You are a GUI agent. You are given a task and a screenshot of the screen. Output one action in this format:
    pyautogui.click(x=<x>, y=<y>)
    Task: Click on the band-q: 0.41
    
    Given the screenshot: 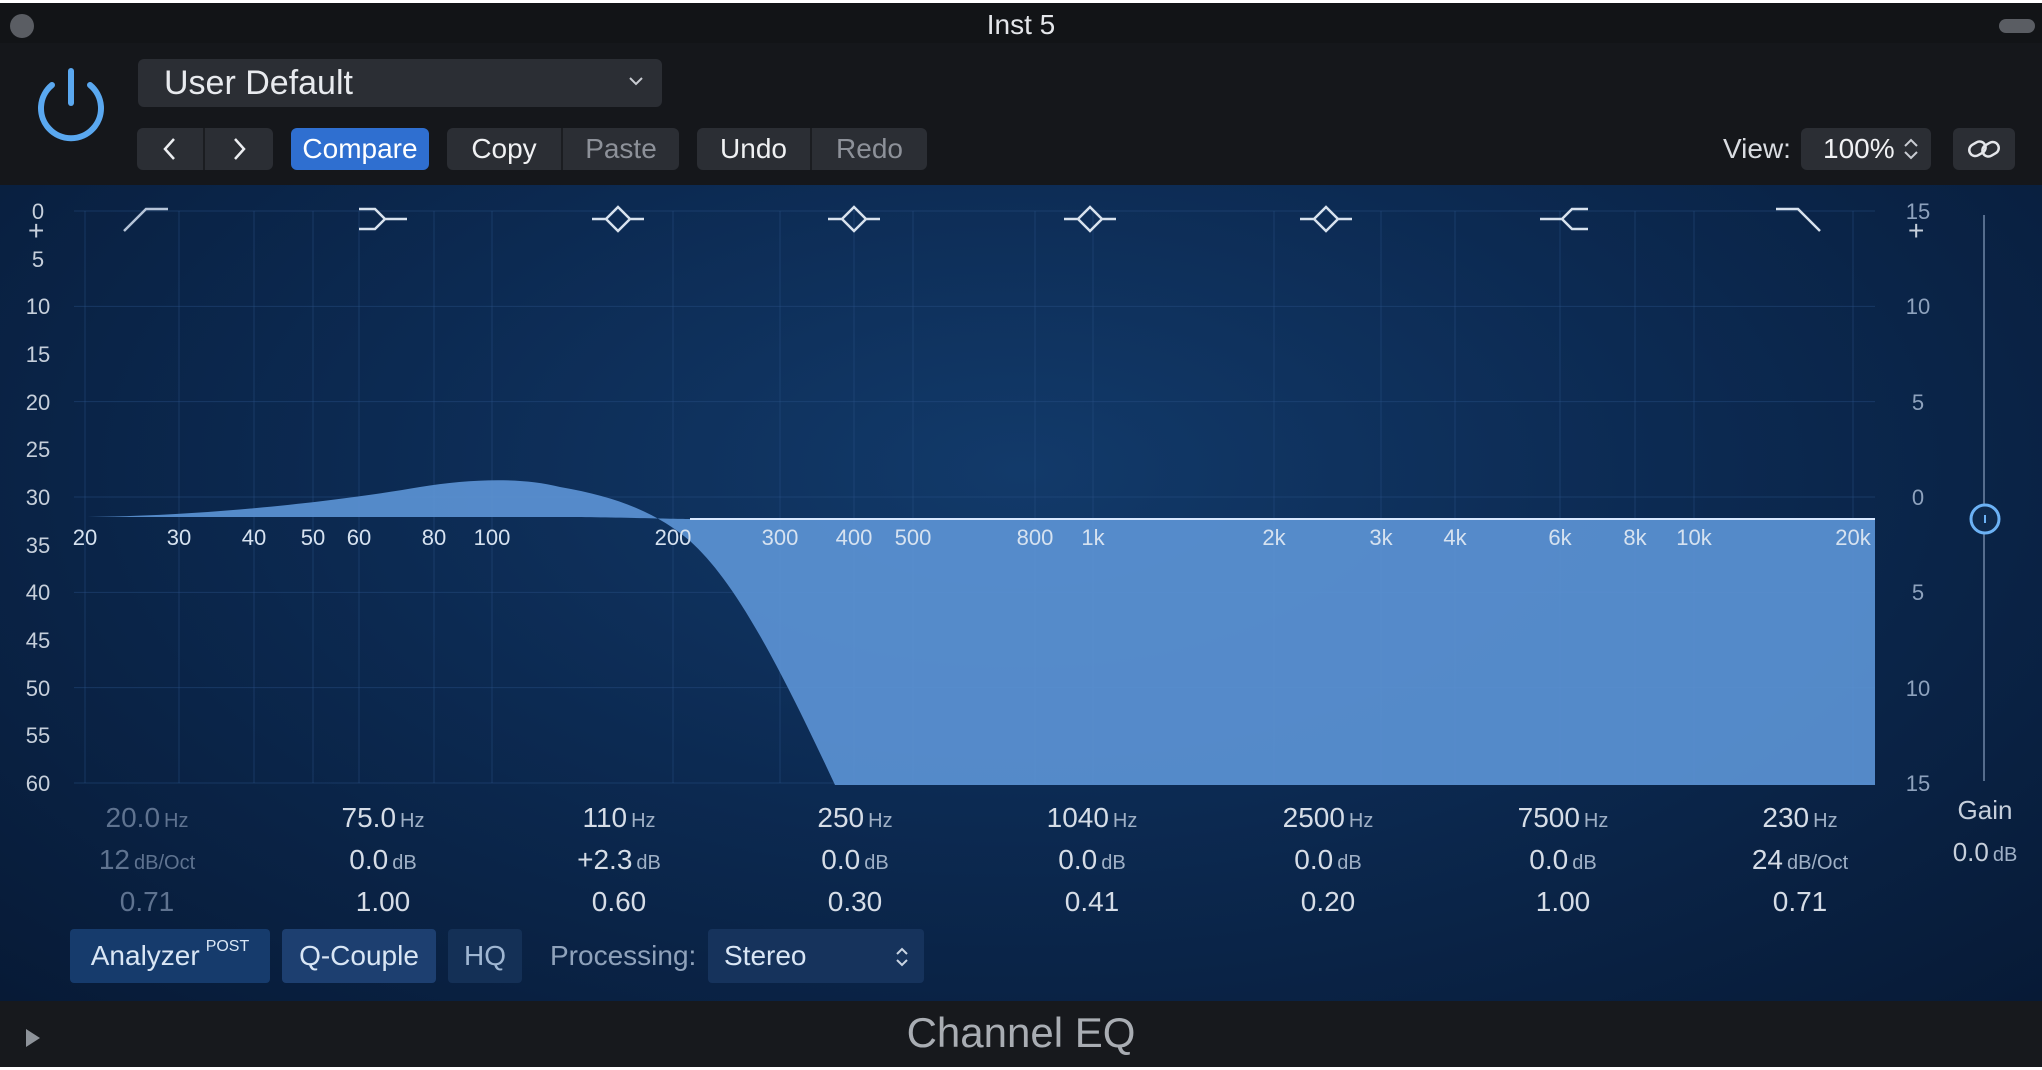 What is the action you would take?
    pyautogui.click(x=1092, y=902)
    